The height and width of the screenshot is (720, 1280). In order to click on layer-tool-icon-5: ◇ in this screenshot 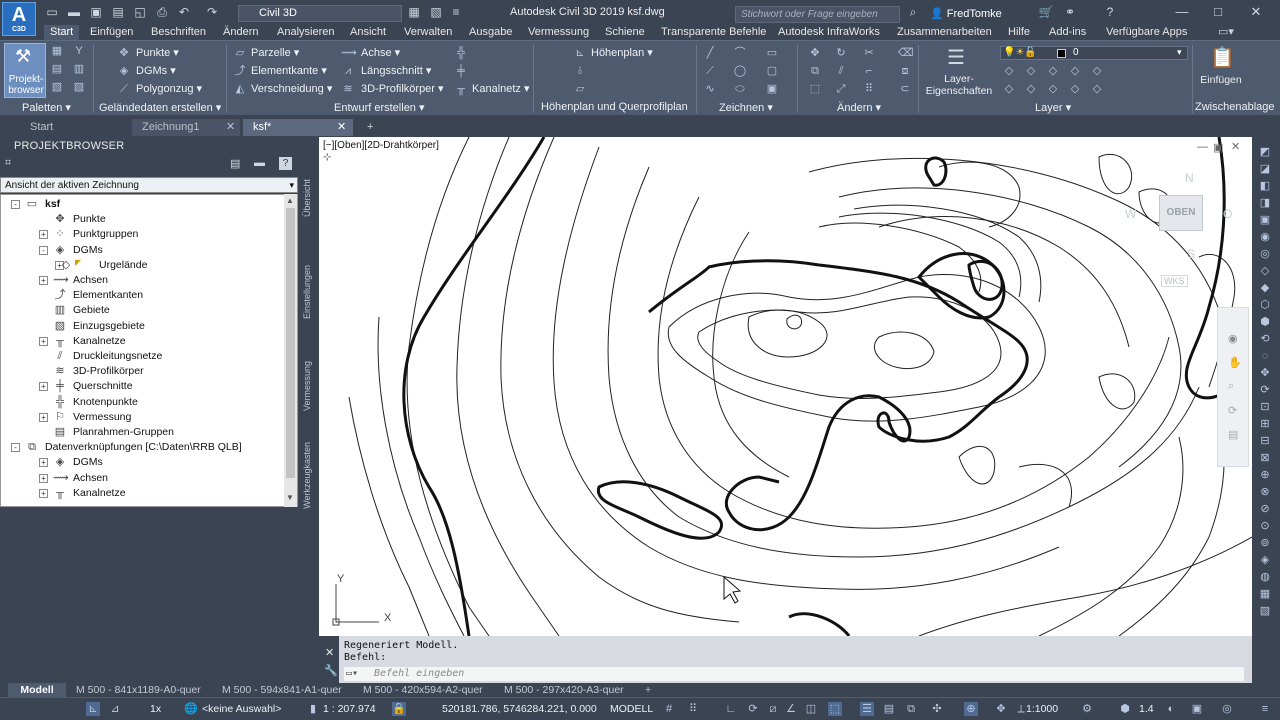, I will do `click(1097, 71)`.